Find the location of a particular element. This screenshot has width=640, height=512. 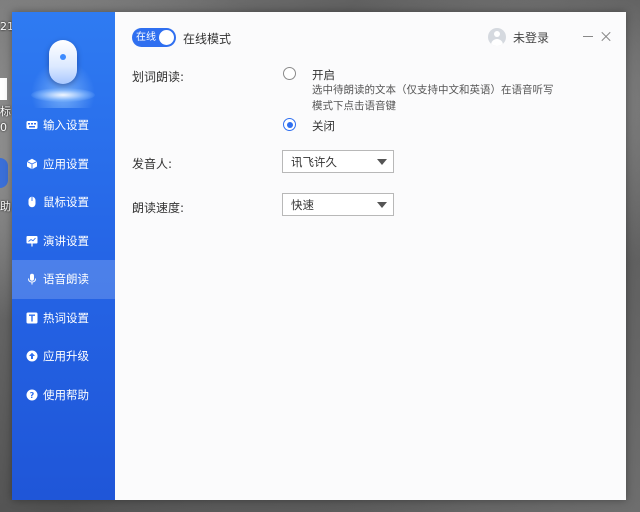

mode-label: 在线模式 is located at coordinates (207, 39).